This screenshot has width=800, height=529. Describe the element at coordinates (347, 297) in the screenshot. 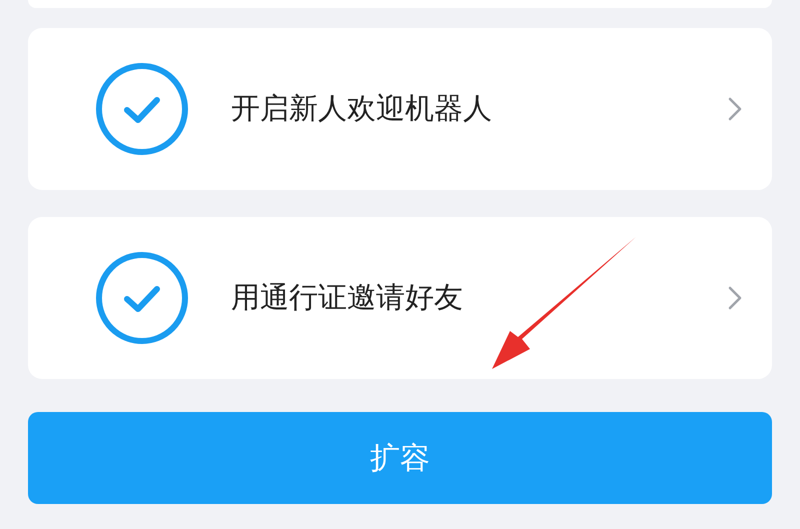

I see `task-title: 用通行证邀请好友` at that location.